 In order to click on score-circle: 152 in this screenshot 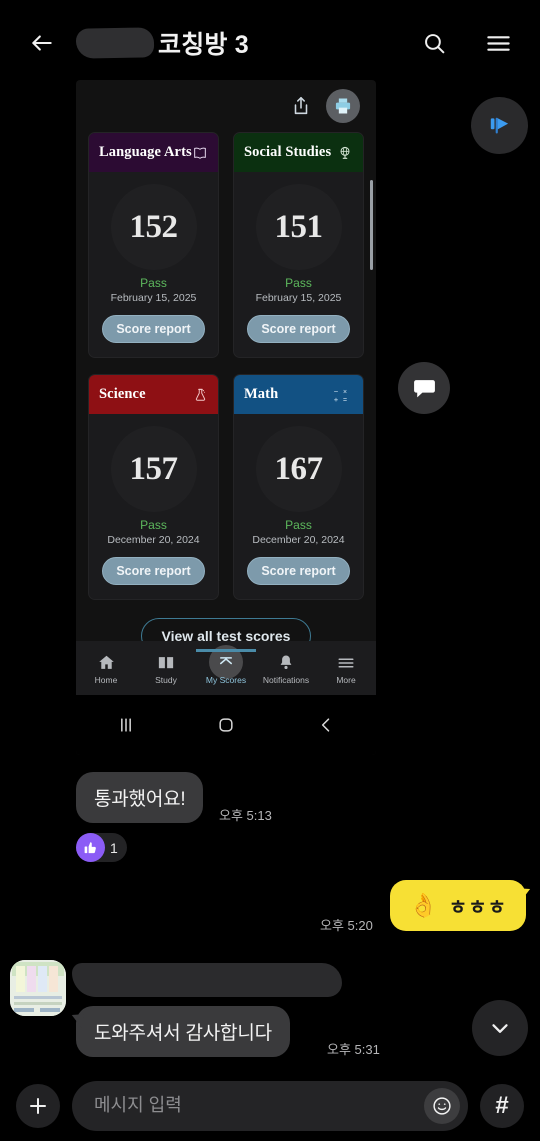, I will do `click(153, 227)`.